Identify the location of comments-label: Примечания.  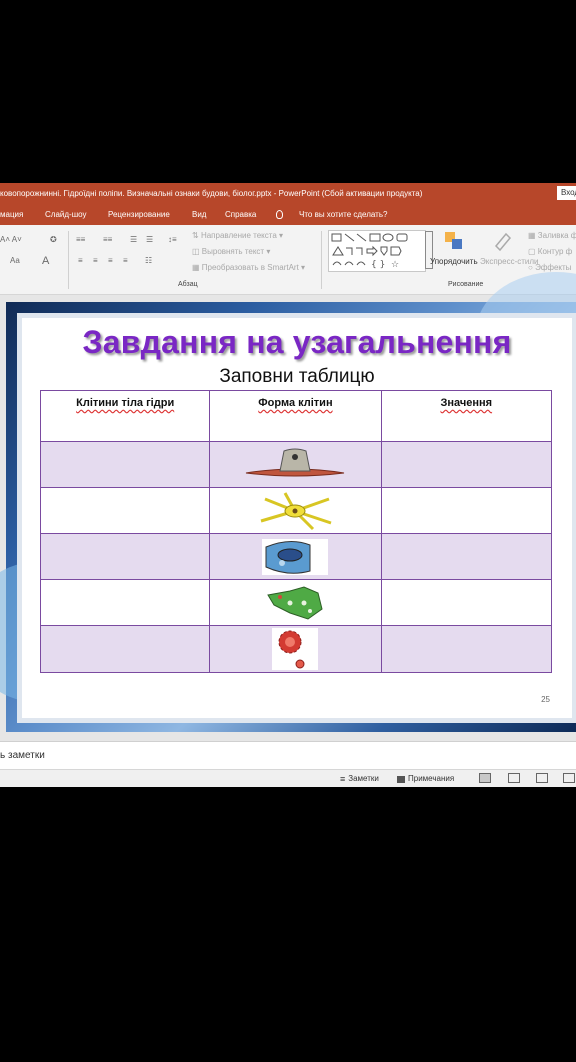
(431, 778).